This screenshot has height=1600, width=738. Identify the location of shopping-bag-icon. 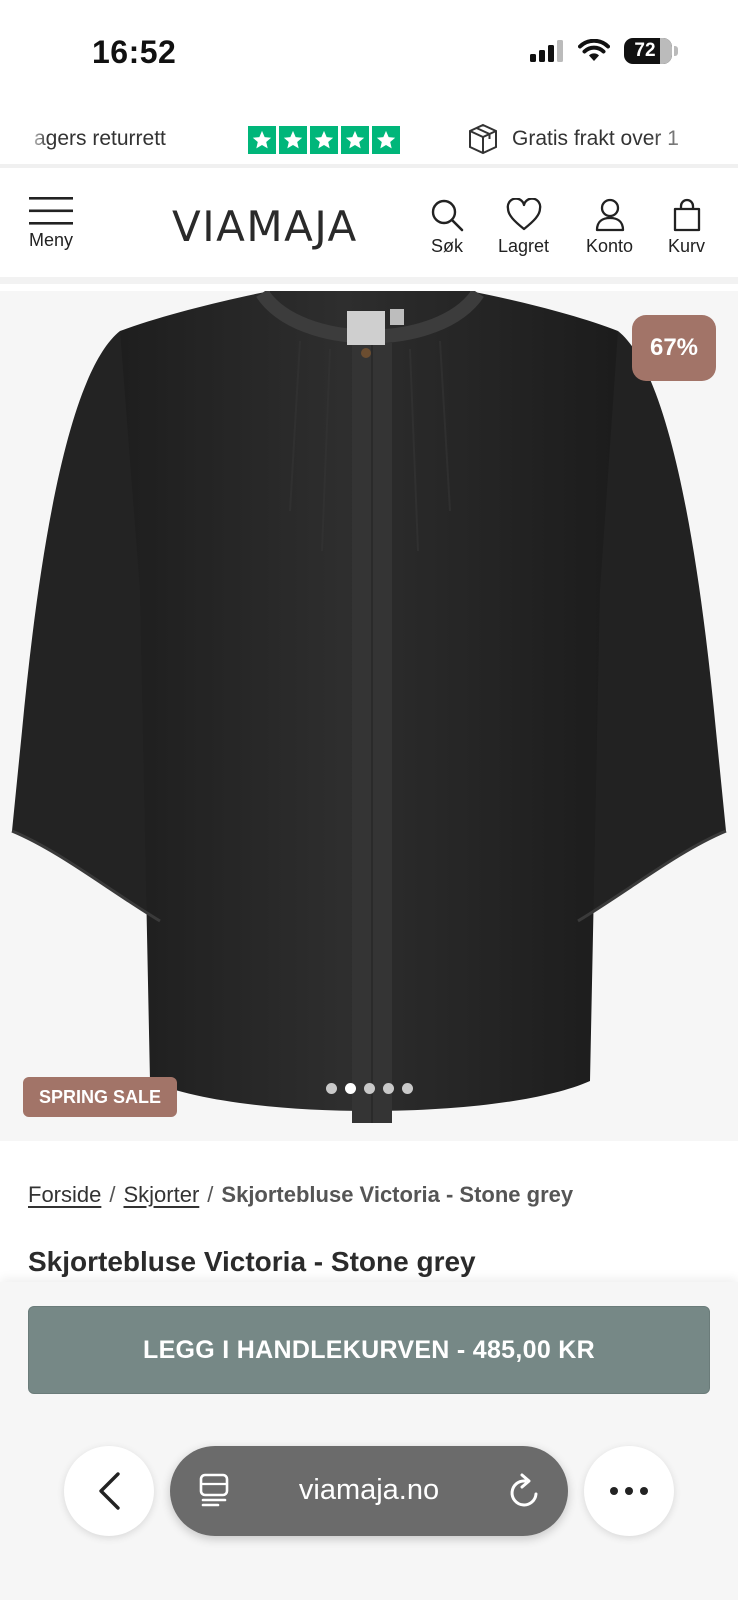
(686, 215).